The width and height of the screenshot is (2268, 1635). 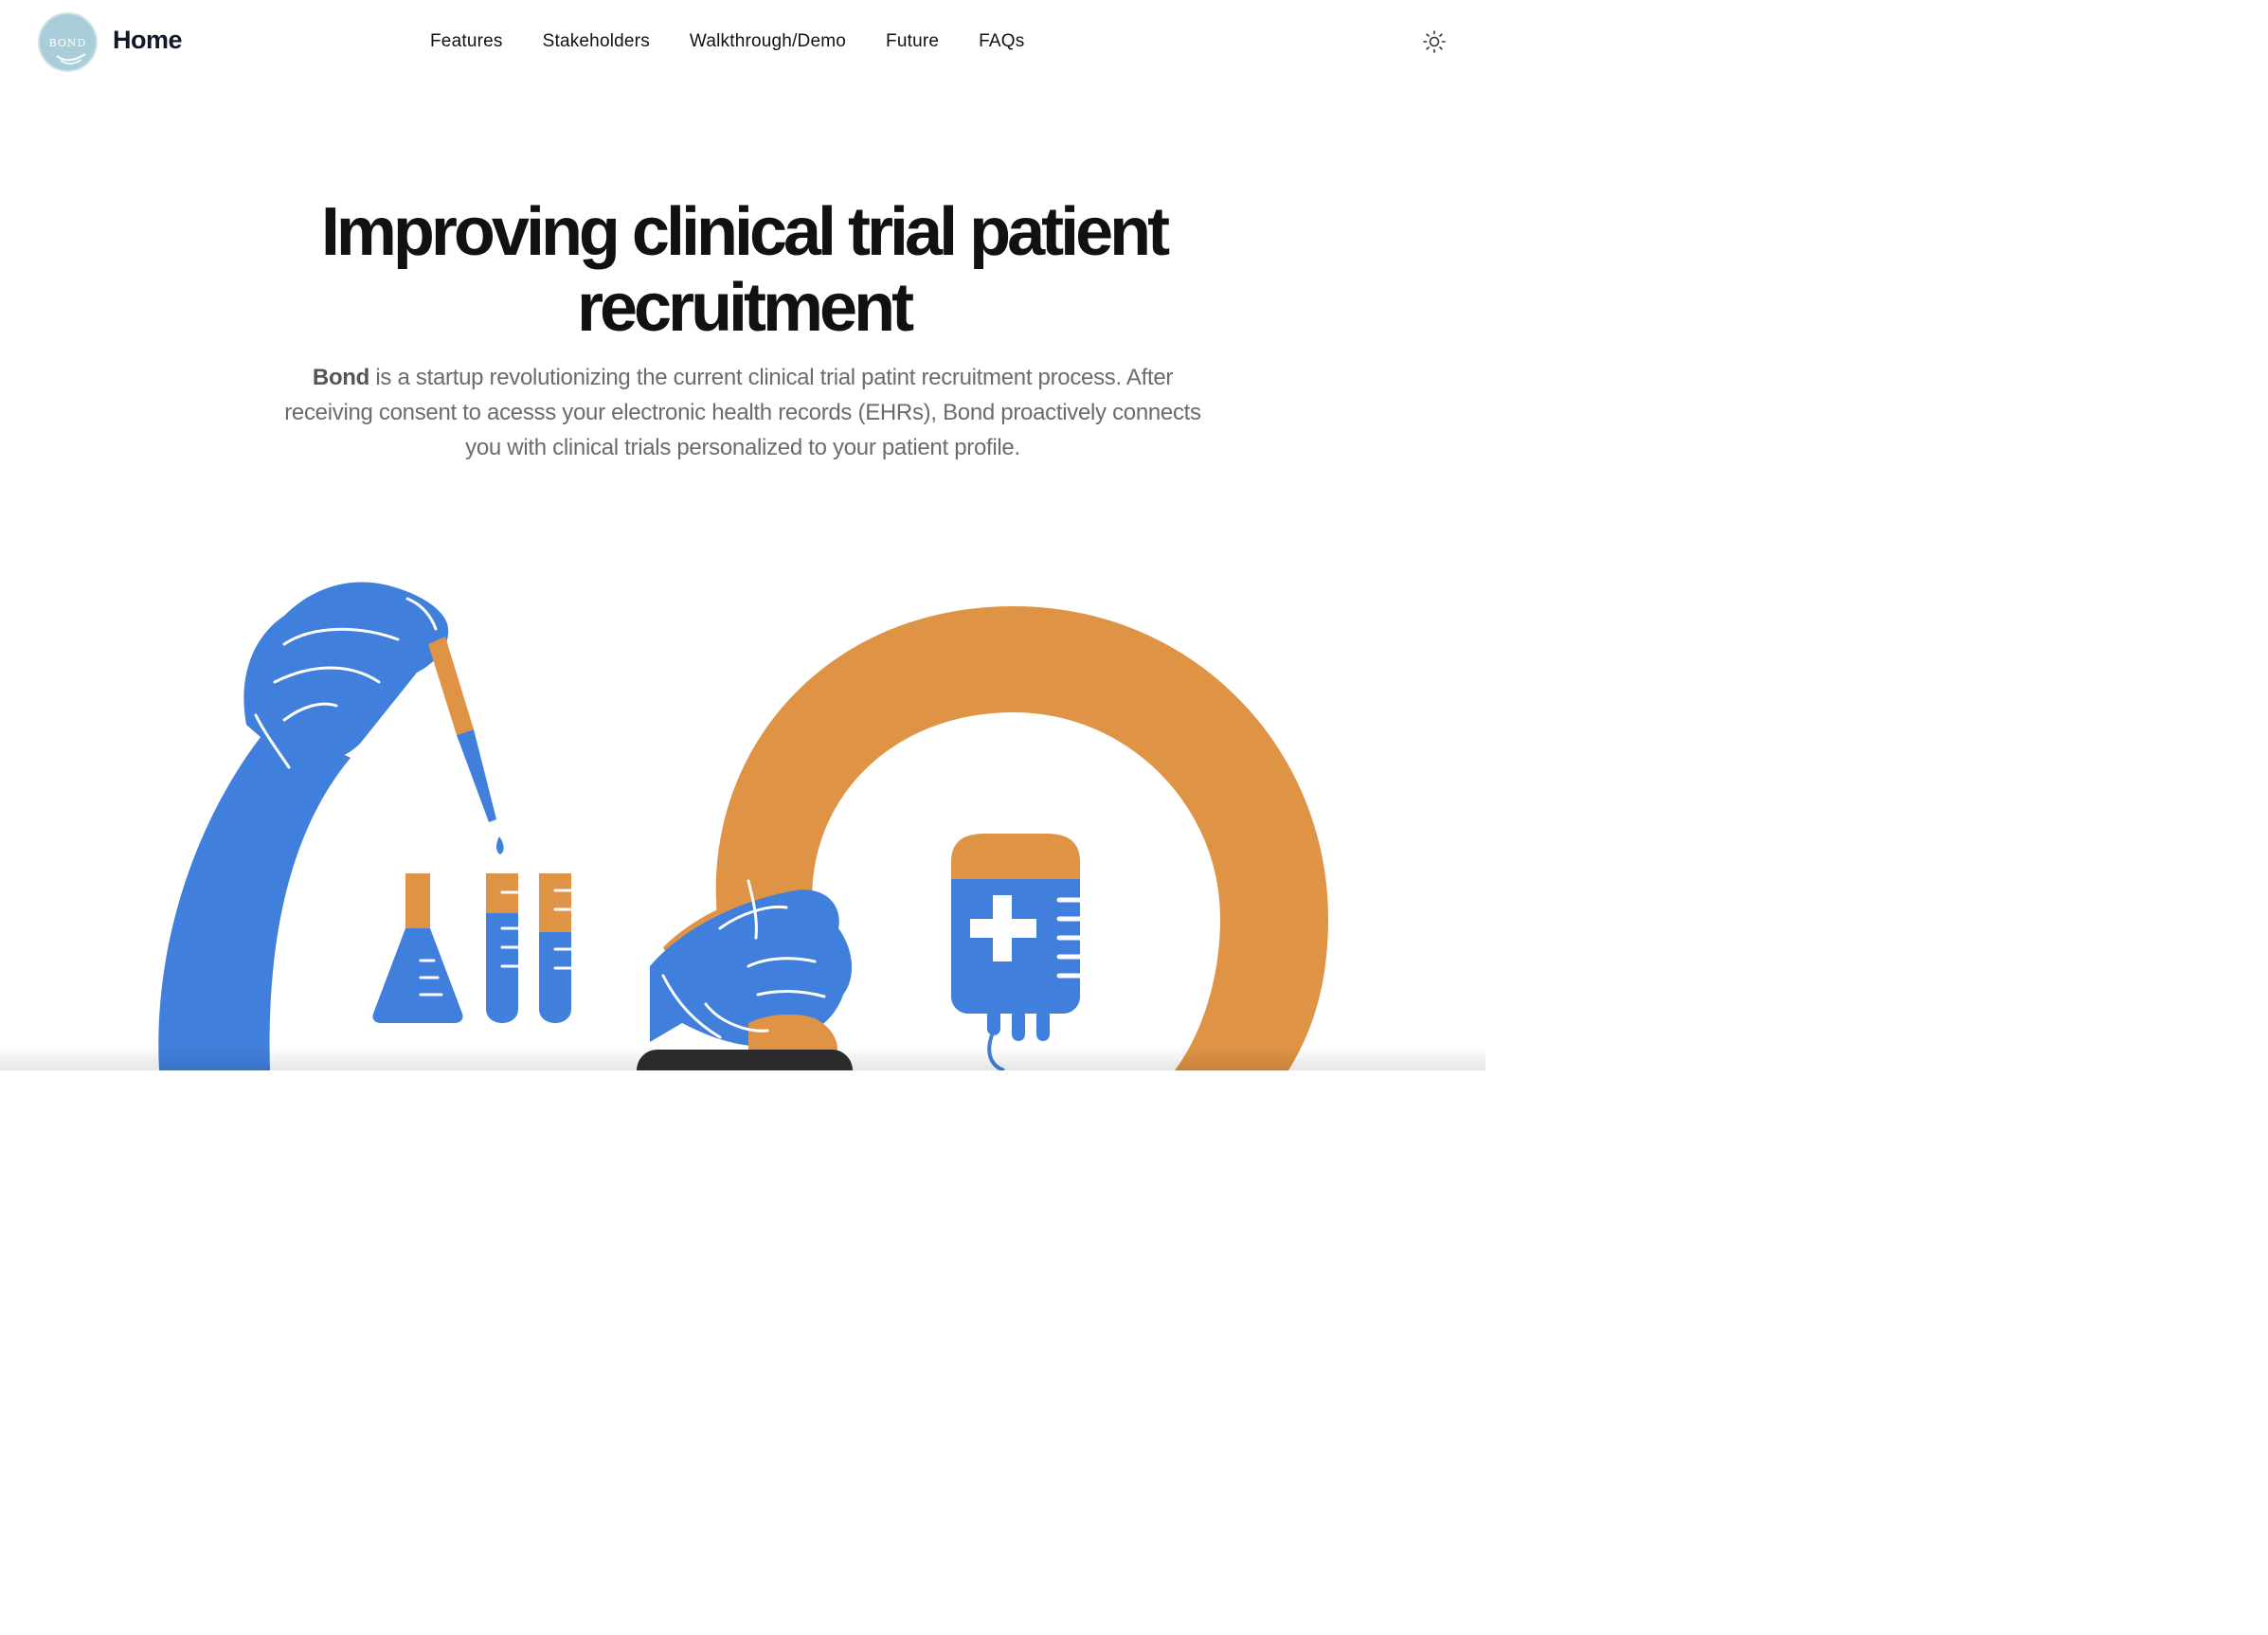 What do you see at coordinates (71, 59) in the screenshot?
I see `hand-icon` at bounding box center [71, 59].